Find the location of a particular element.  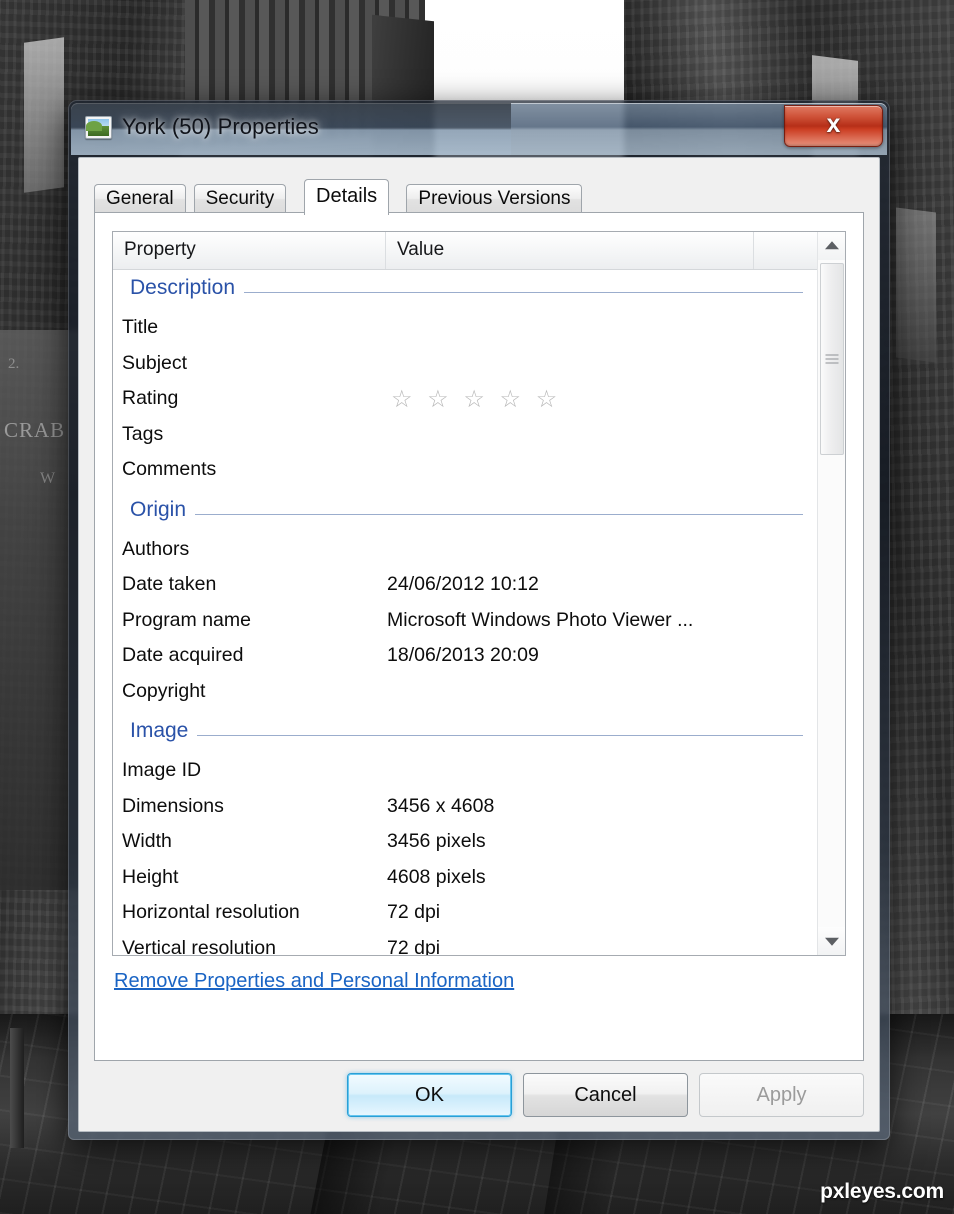

shop-sign-text: CRAB is located at coordinates (35, 430).